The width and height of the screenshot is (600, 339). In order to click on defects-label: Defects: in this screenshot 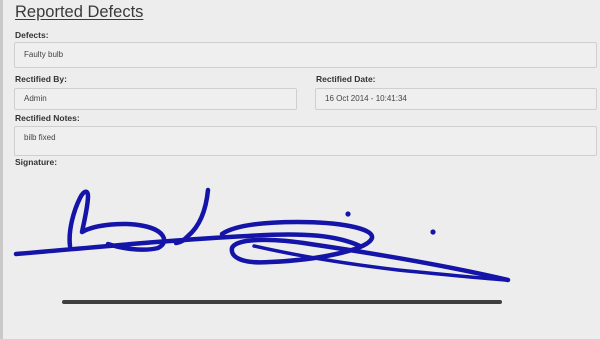, I will do `click(32, 35)`.